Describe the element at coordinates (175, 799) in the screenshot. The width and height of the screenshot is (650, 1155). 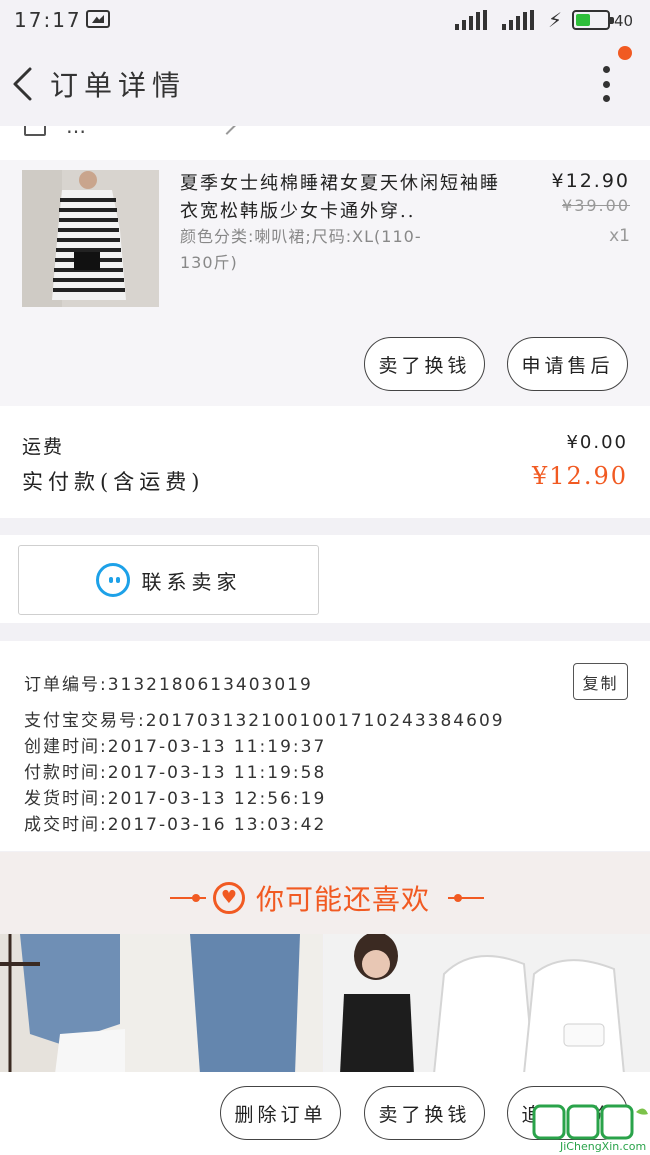
I see `shipped-time: 发货时间:2017-03-13 12:56:19` at that location.